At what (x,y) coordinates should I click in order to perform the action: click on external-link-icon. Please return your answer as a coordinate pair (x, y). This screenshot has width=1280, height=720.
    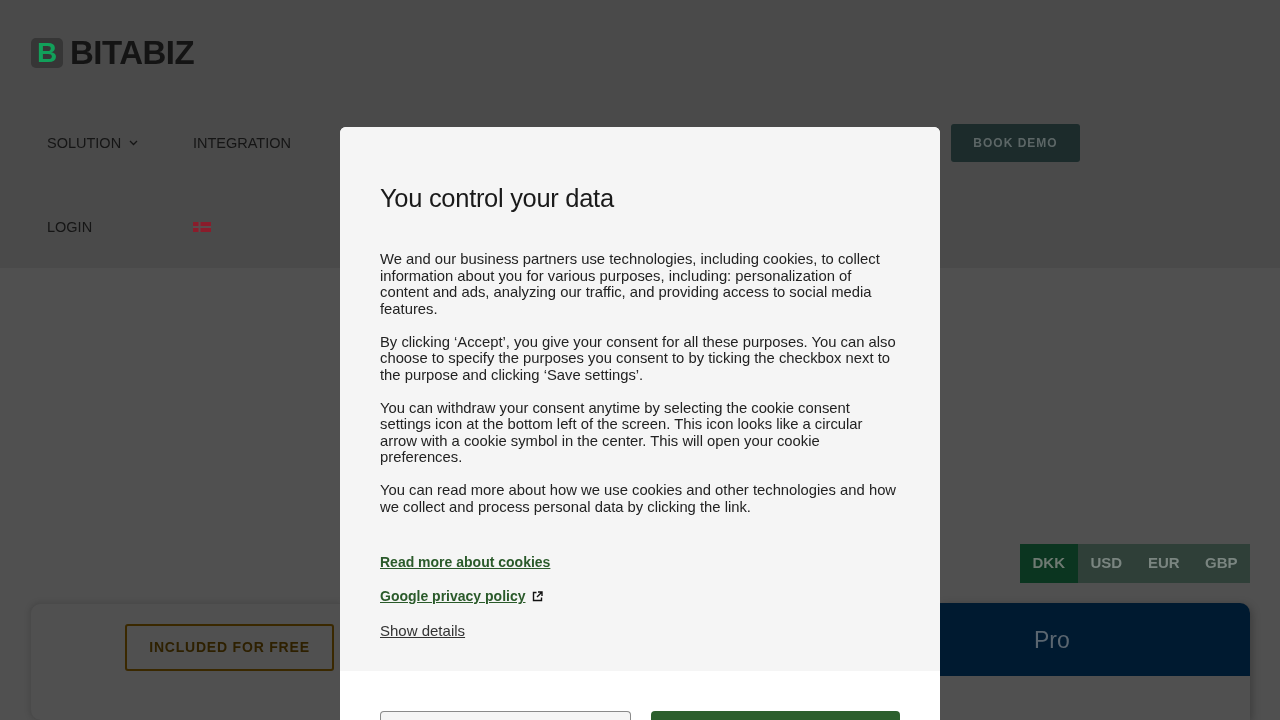
    Looking at the image, I should click on (537, 596).